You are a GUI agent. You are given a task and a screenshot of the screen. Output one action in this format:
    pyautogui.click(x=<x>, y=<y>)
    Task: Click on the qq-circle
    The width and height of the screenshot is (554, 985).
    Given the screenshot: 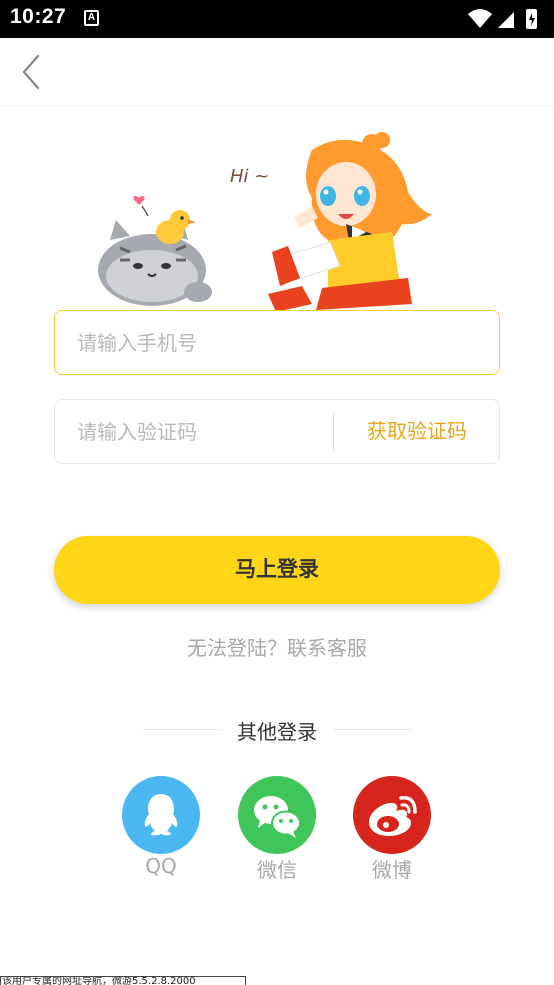 What is the action you would take?
    pyautogui.click(x=161, y=815)
    